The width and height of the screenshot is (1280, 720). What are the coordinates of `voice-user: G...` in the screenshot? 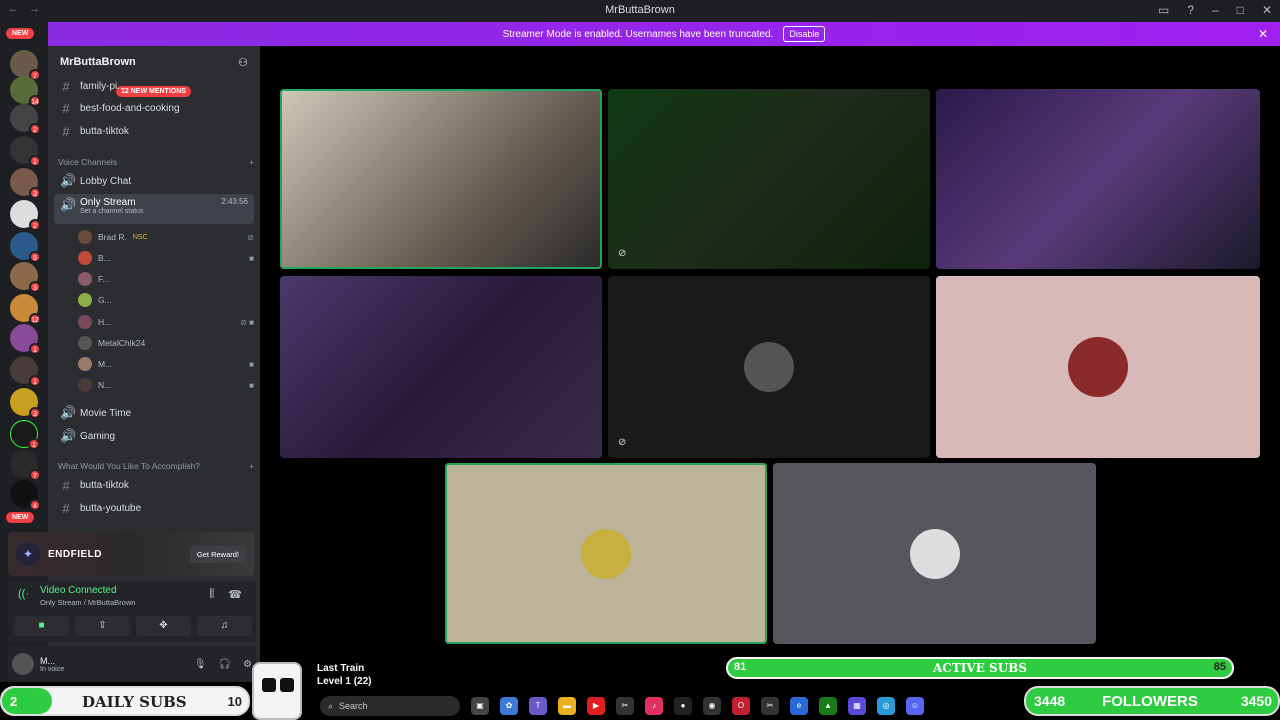 It's located at (166, 300).